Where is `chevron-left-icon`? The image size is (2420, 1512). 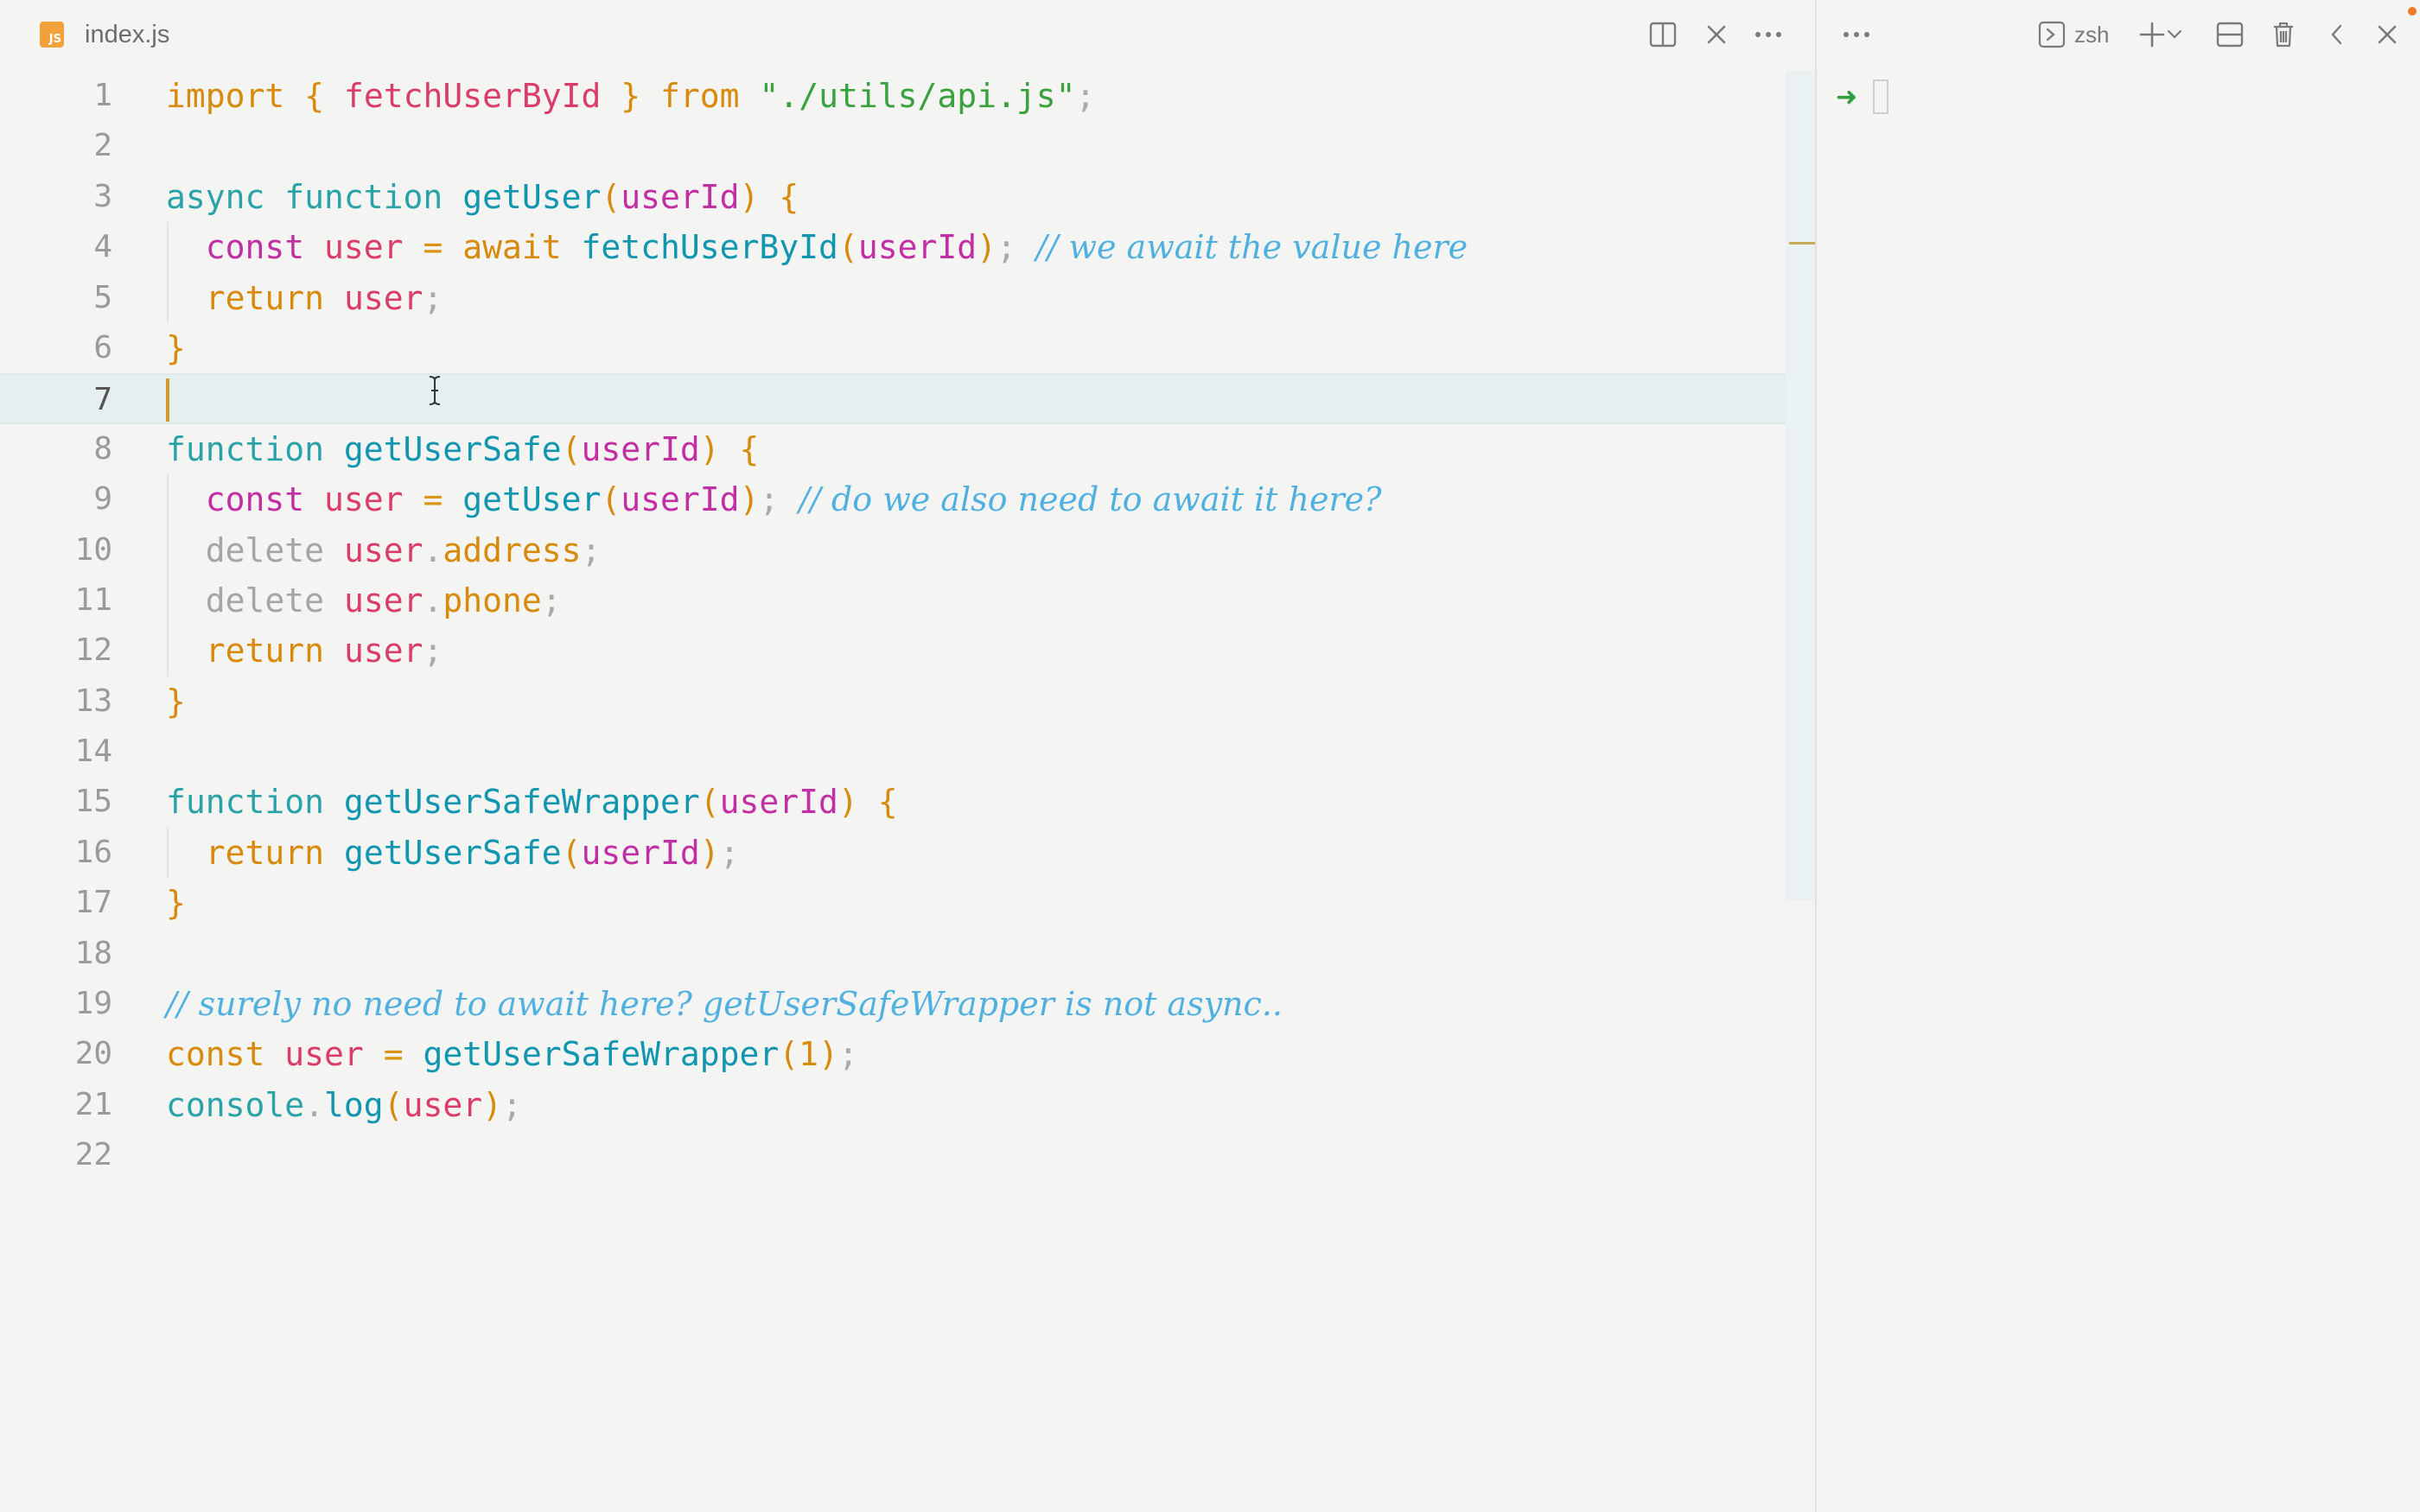
chevron-left-icon is located at coordinates (2337, 34).